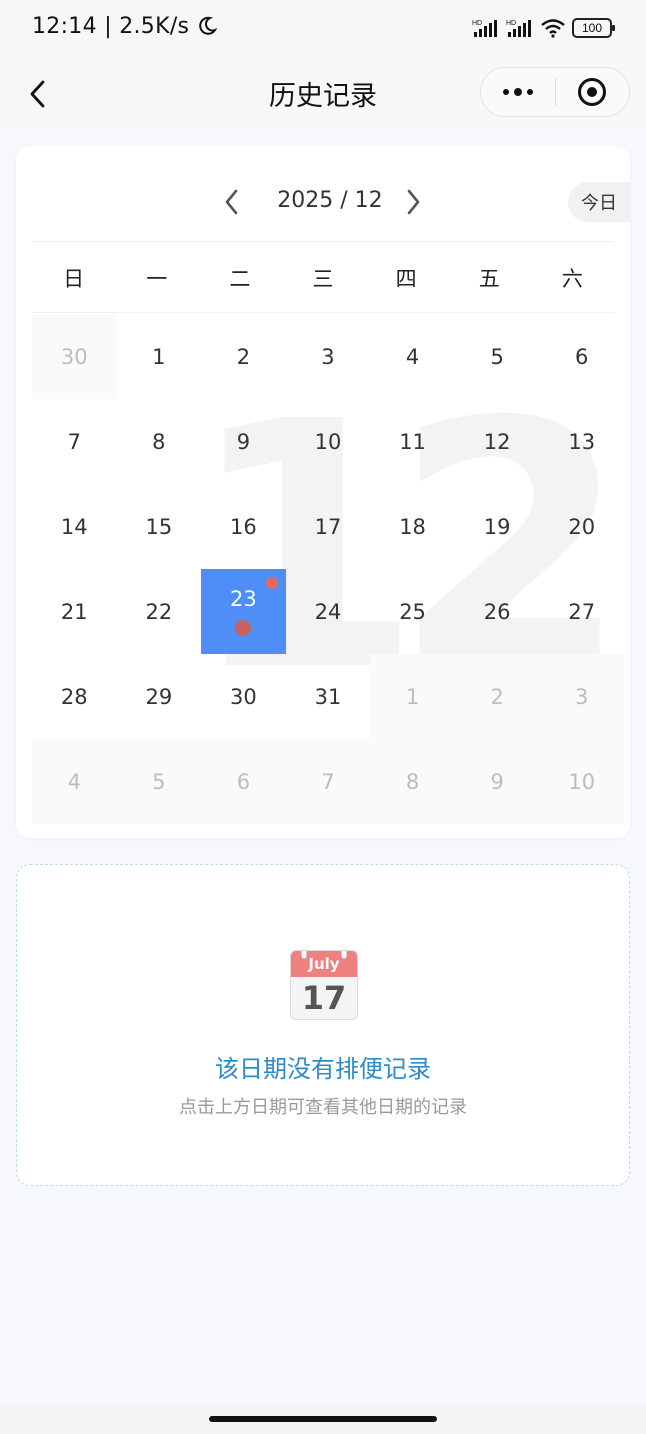 The image size is (646, 1434). Describe the element at coordinates (74, 696) in the screenshot. I see `calendar-day: 28` at that location.